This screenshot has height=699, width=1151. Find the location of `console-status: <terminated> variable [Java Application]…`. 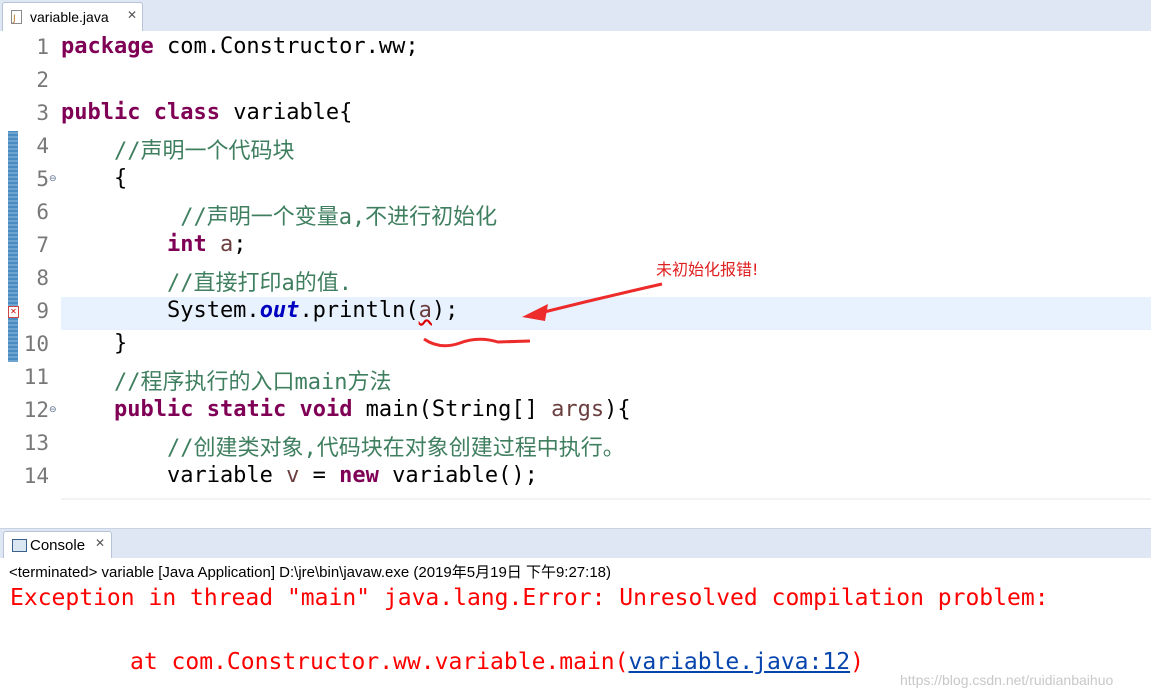

console-status: <terminated> variable [Java Application]… is located at coordinates (310, 572).